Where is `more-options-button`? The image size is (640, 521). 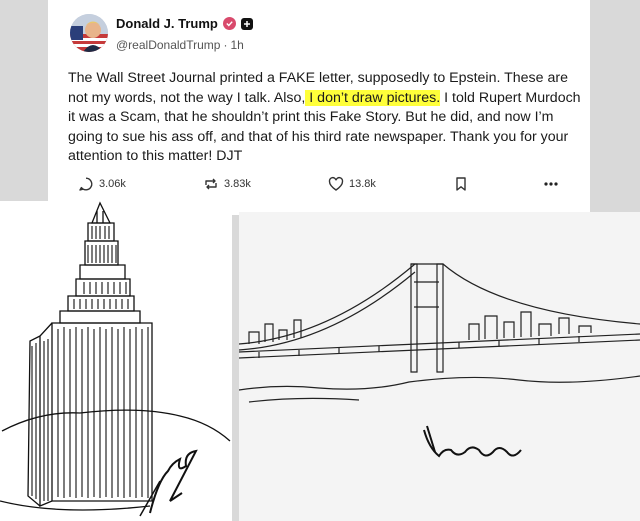 more-options-button is located at coordinates (551, 184).